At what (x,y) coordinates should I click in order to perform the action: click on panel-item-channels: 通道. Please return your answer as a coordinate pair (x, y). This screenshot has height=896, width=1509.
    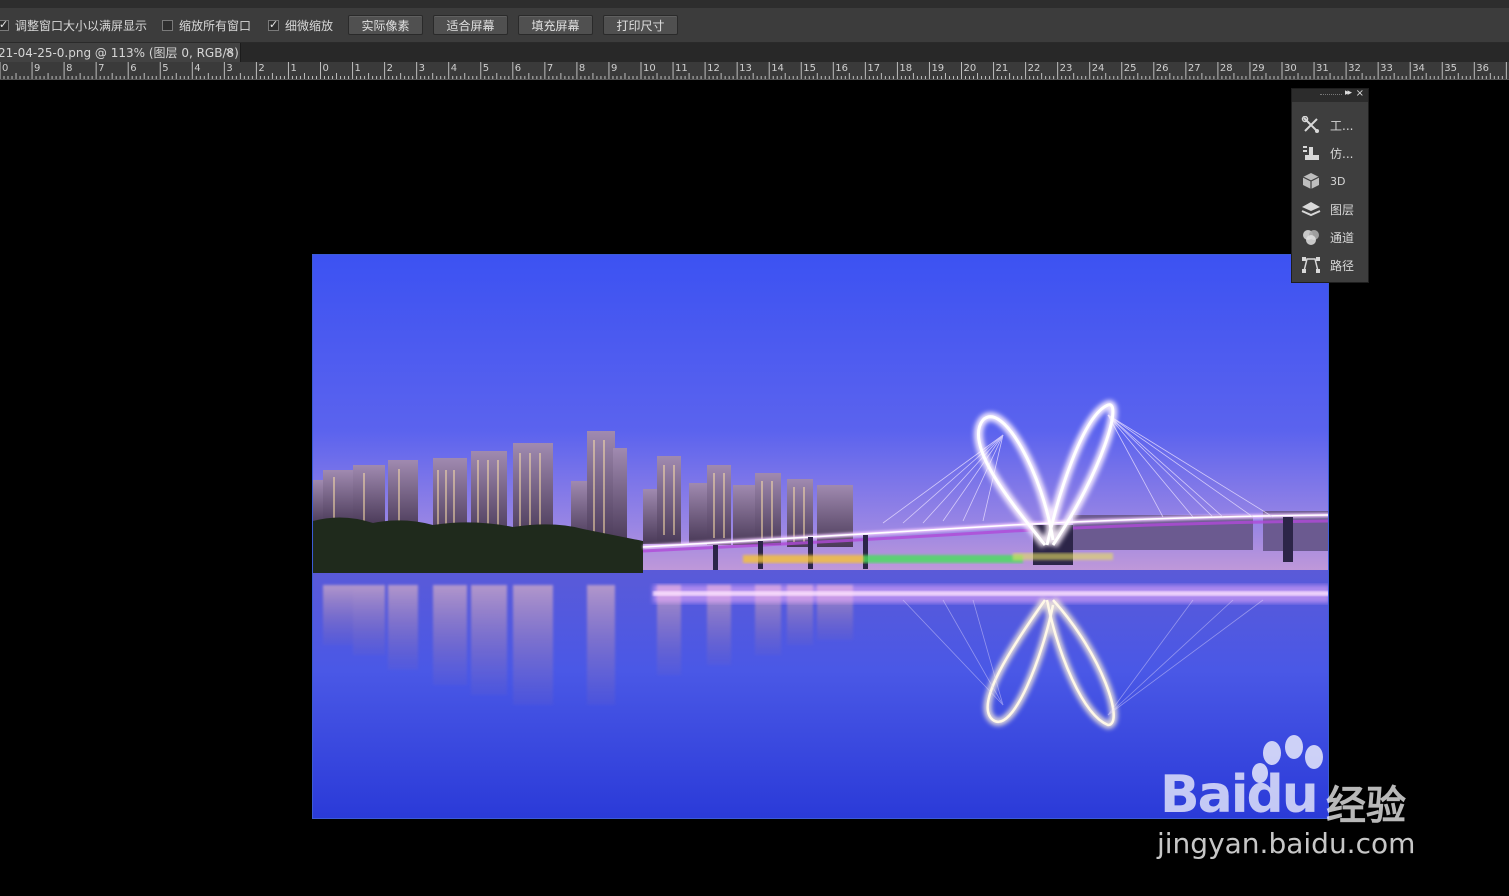
    Looking at the image, I should click on (1333, 237).